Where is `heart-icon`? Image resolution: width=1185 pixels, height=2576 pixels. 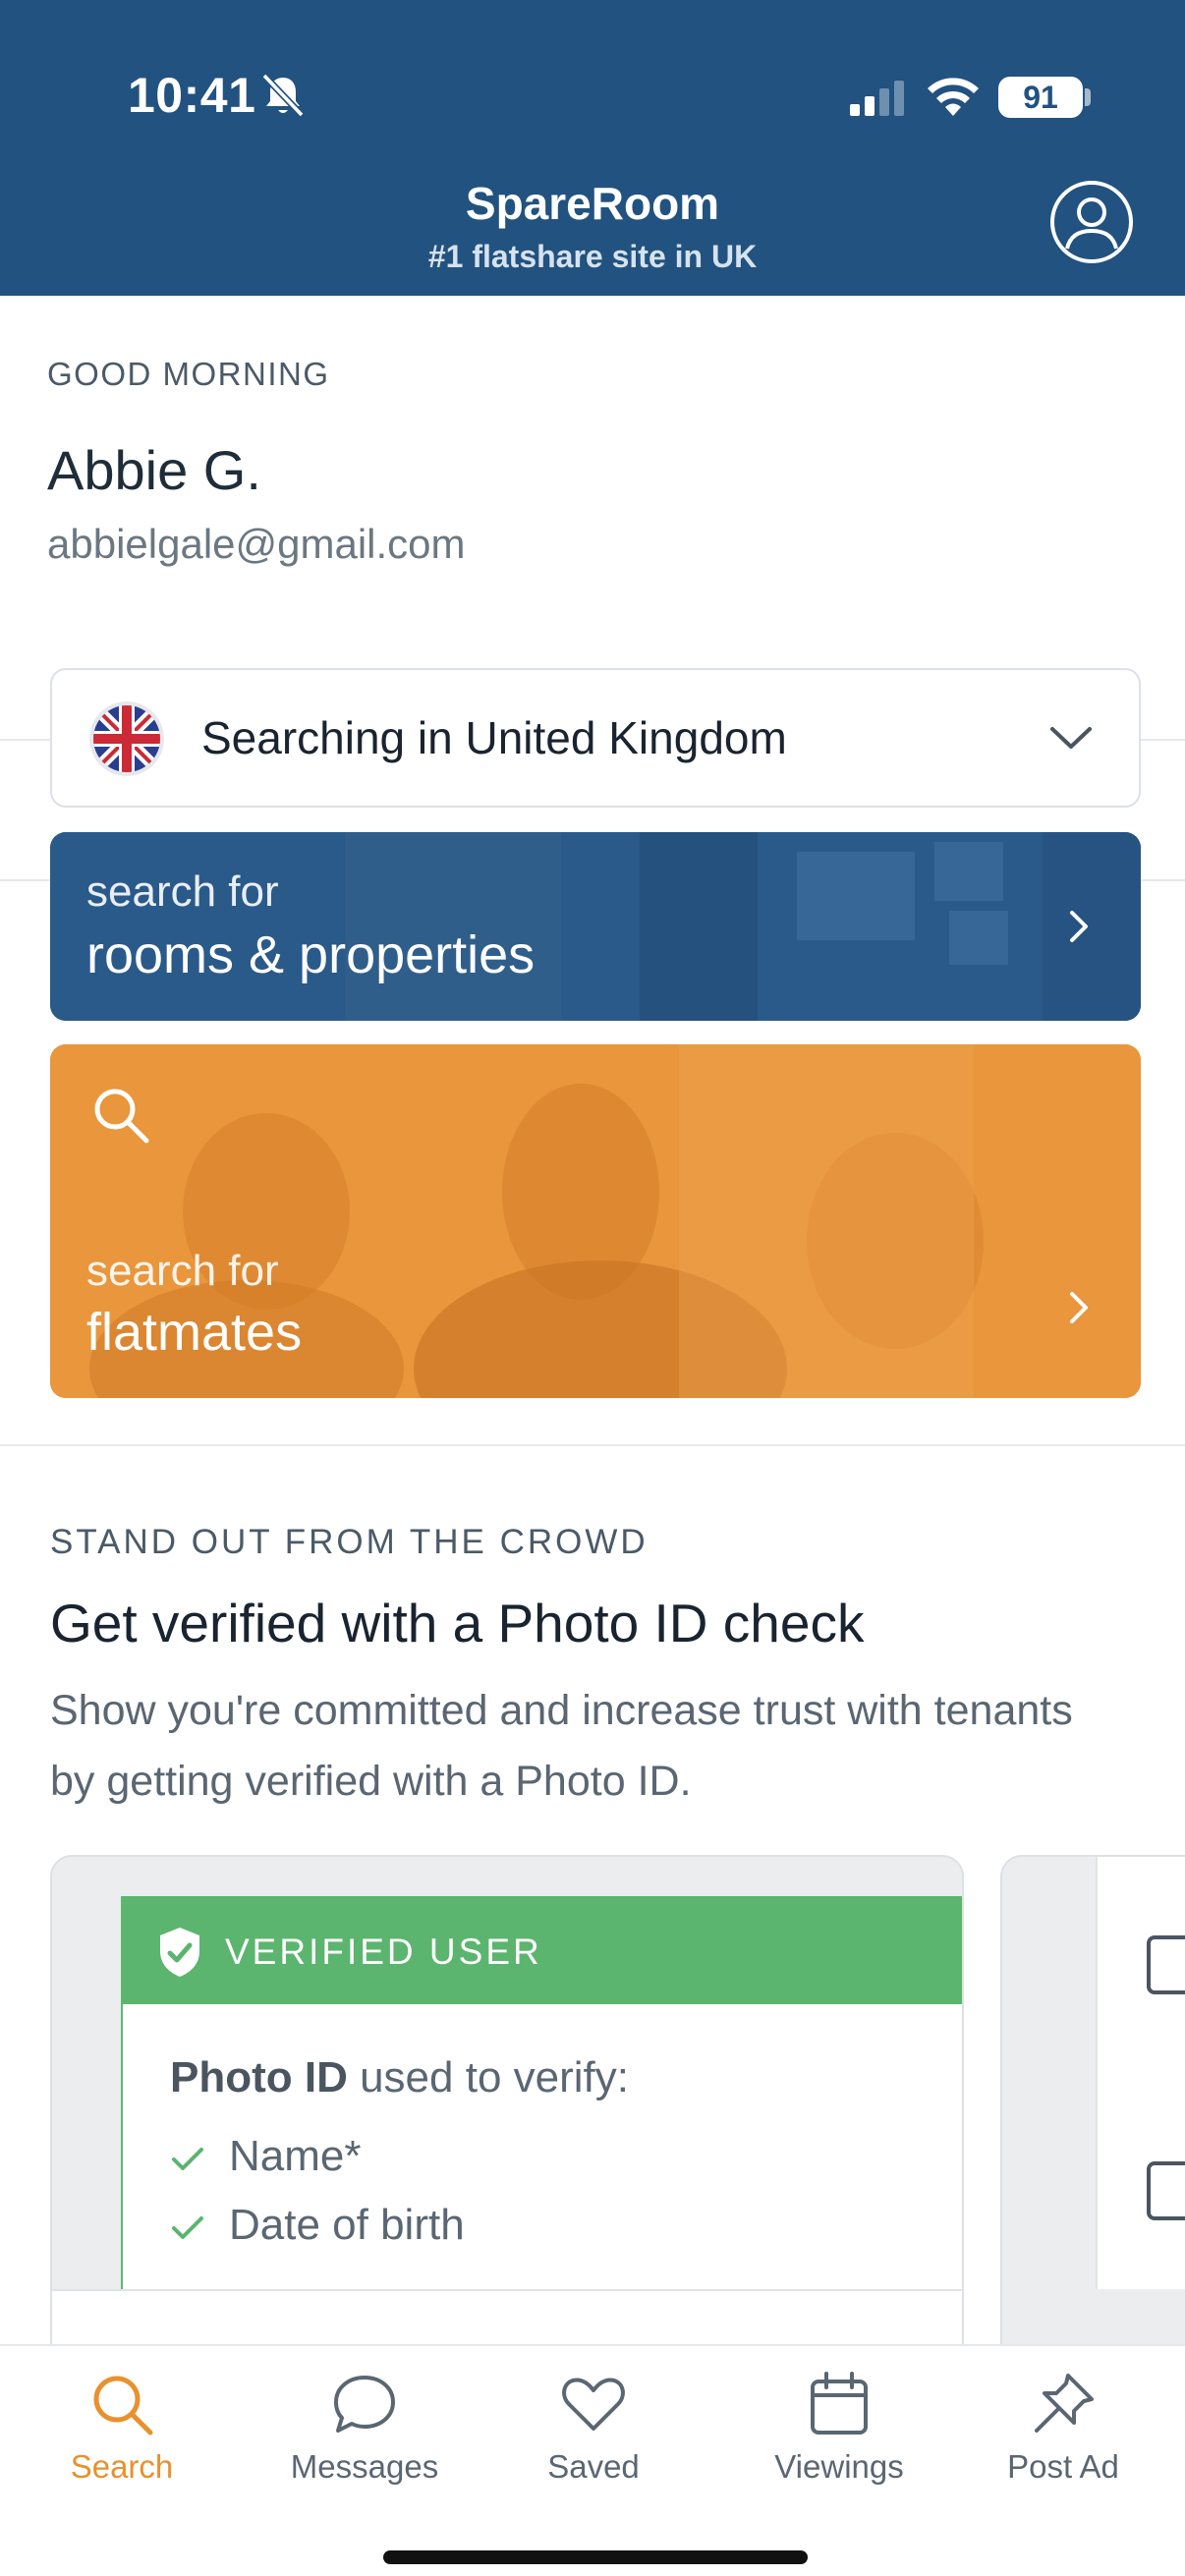 heart-icon is located at coordinates (594, 2404).